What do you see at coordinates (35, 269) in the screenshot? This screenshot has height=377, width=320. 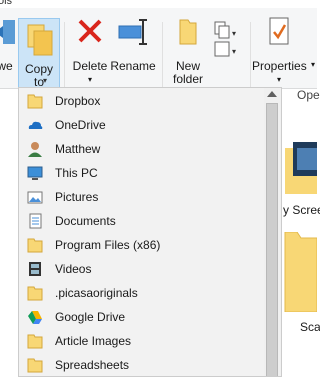 I see `videos-icon` at bounding box center [35, 269].